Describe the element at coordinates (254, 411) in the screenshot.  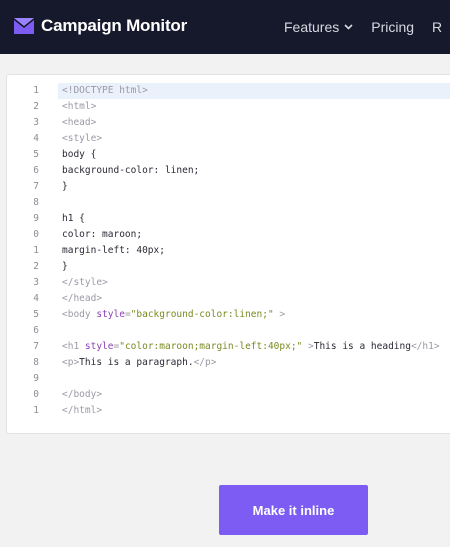
I see `code-line: </html>` at that location.